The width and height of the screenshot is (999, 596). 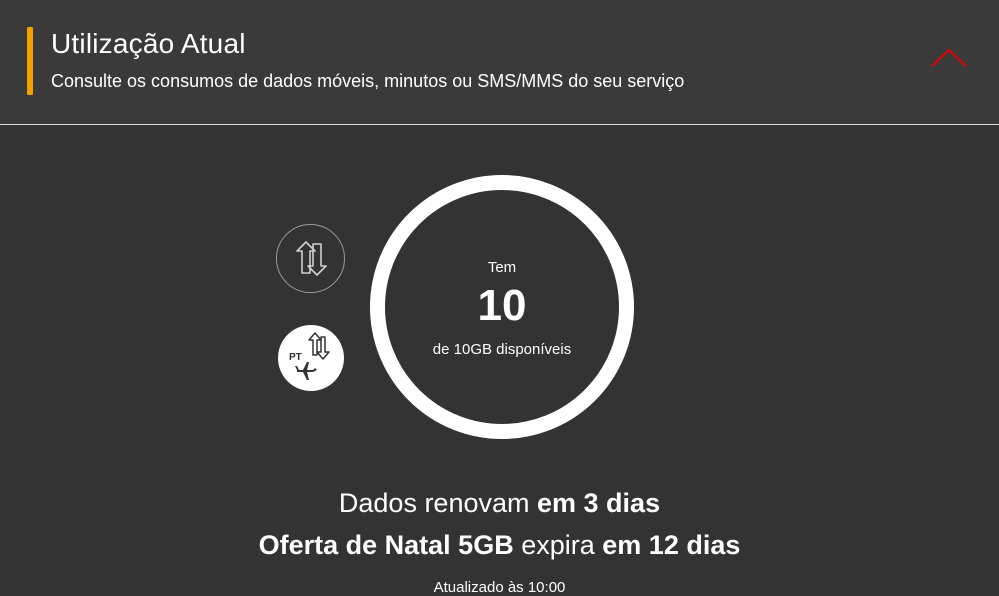 What do you see at coordinates (434, 503) in the screenshot?
I see `renewal-prefix: Dados renovam` at bounding box center [434, 503].